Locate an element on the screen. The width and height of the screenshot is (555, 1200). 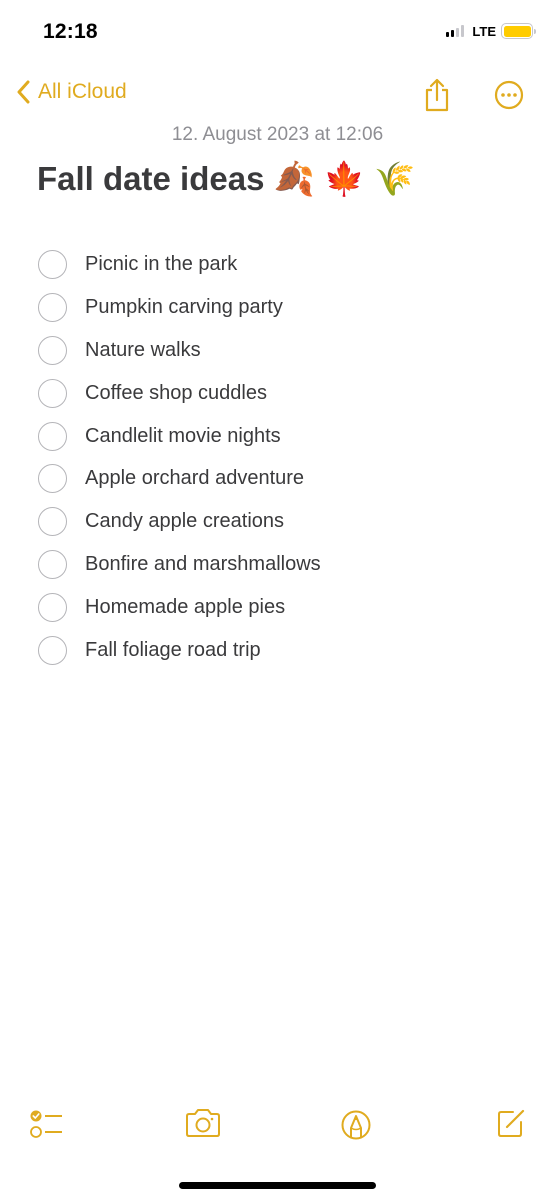
bottom-toolbar is located at coordinates (277, 1127).